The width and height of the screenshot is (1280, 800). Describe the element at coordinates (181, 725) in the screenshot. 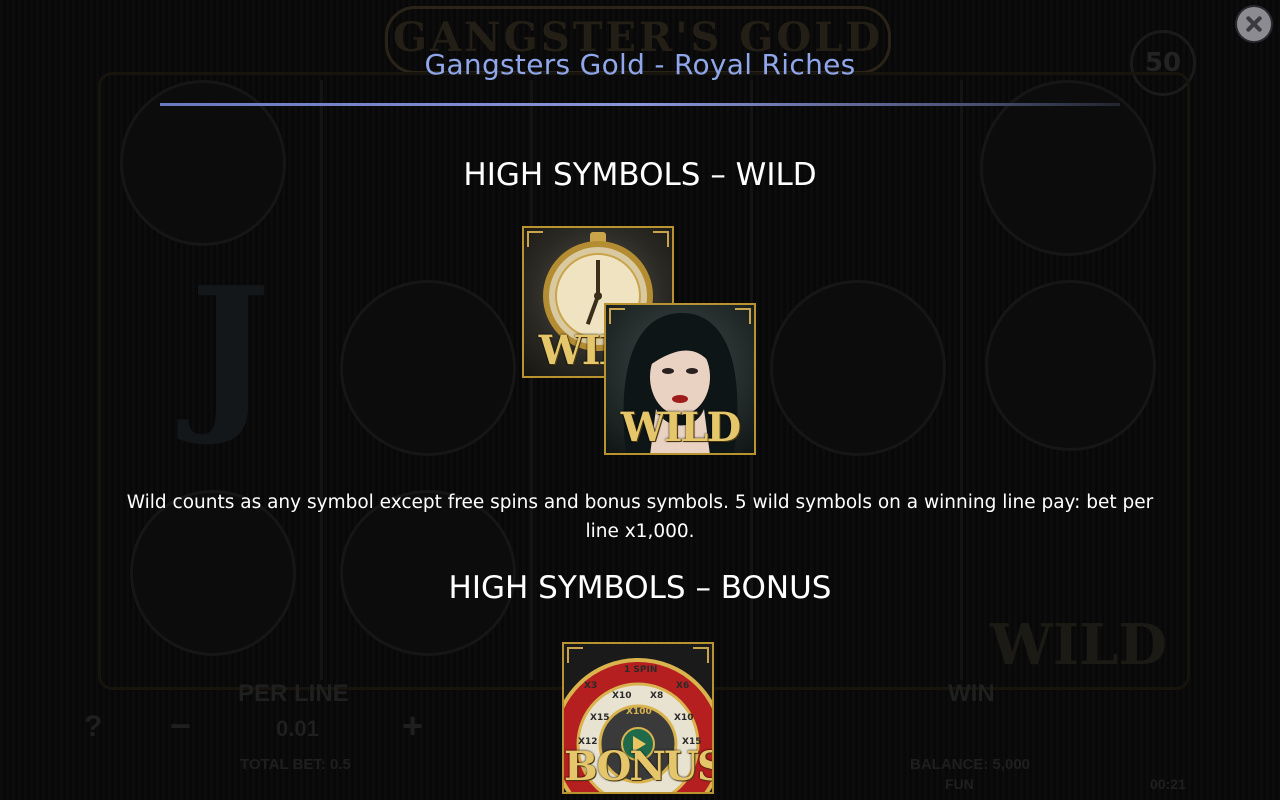

I see `minus-icon: −` at that location.